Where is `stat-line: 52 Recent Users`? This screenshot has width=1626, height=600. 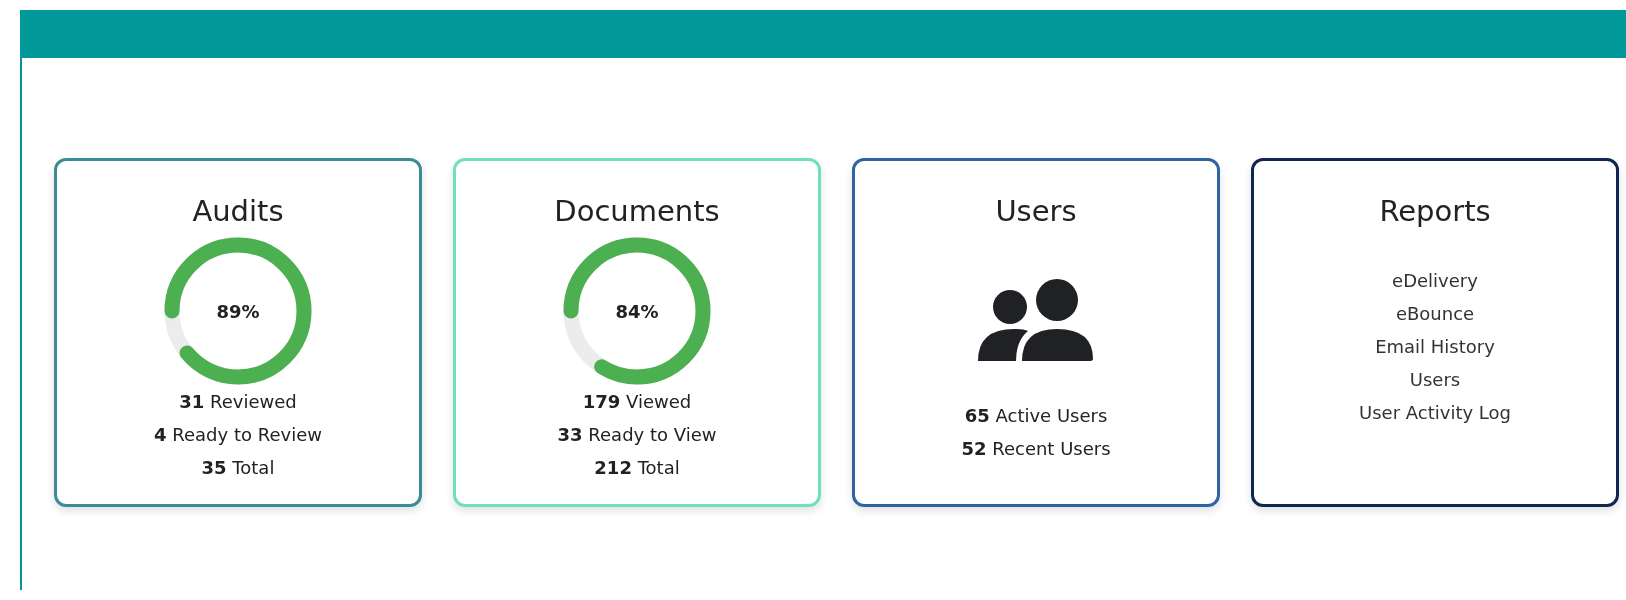 stat-line: 52 Recent Users is located at coordinates (1036, 449).